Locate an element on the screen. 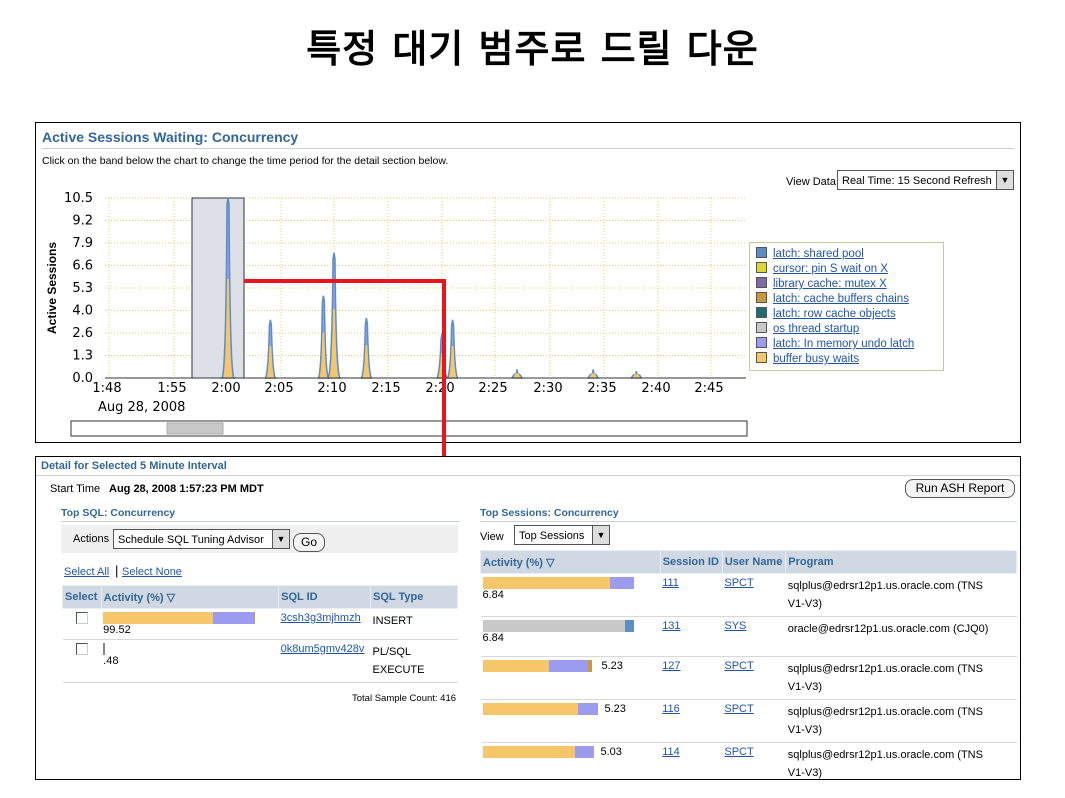  legend-item: os thread startup is located at coordinates (807, 329).